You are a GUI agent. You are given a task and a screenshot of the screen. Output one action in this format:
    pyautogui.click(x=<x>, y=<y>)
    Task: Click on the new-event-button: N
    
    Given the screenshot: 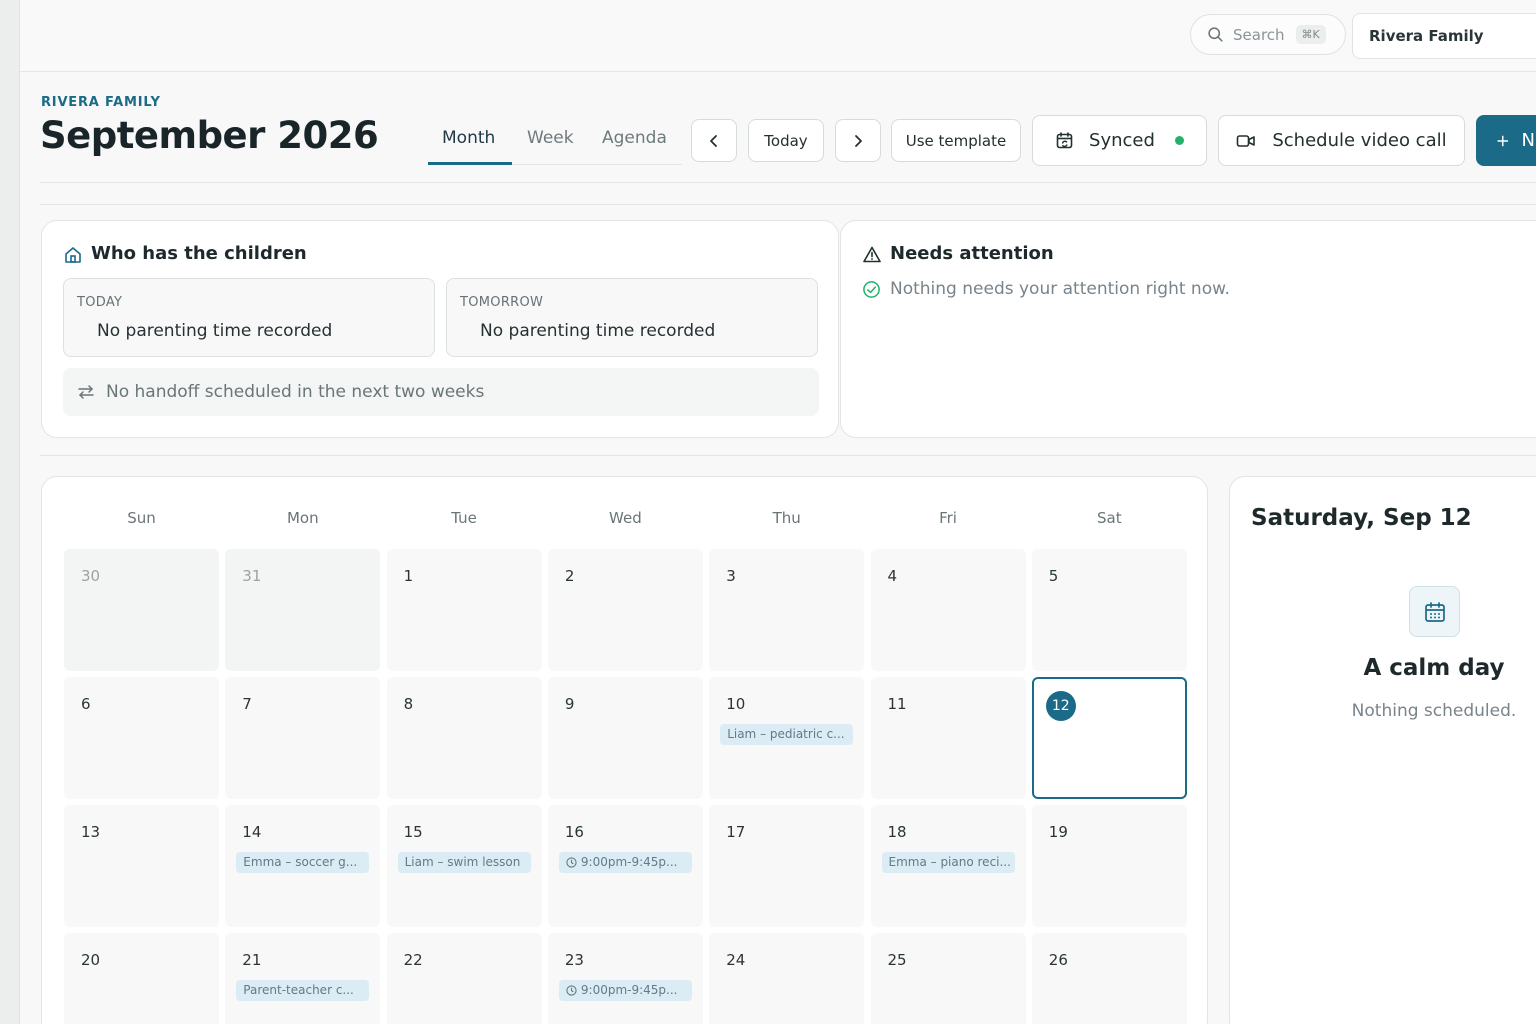 What is the action you would take?
    pyautogui.click(x=1506, y=140)
    